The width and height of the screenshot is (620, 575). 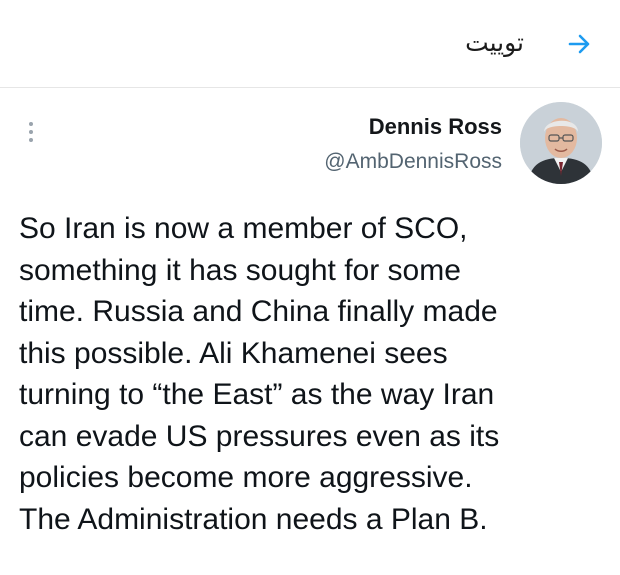 I want to click on back-button, so click(x=580, y=44).